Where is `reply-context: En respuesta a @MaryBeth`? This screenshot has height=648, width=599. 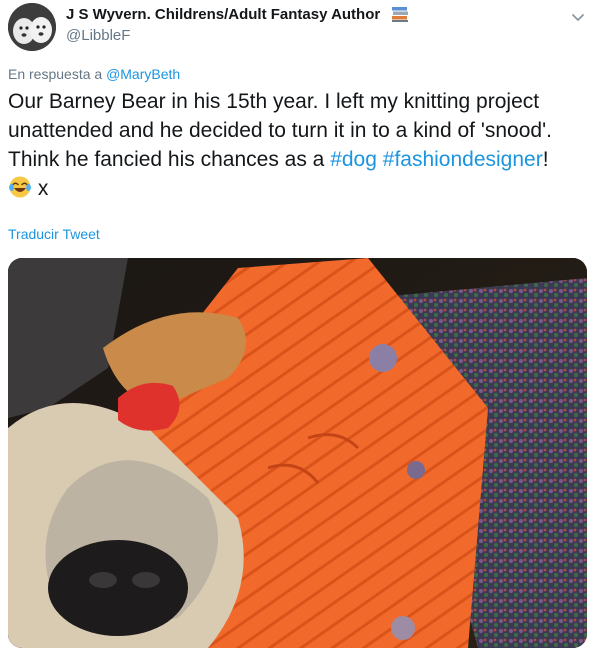 reply-context: En respuesta a @MaryBeth is located at coordinates (94, 74).